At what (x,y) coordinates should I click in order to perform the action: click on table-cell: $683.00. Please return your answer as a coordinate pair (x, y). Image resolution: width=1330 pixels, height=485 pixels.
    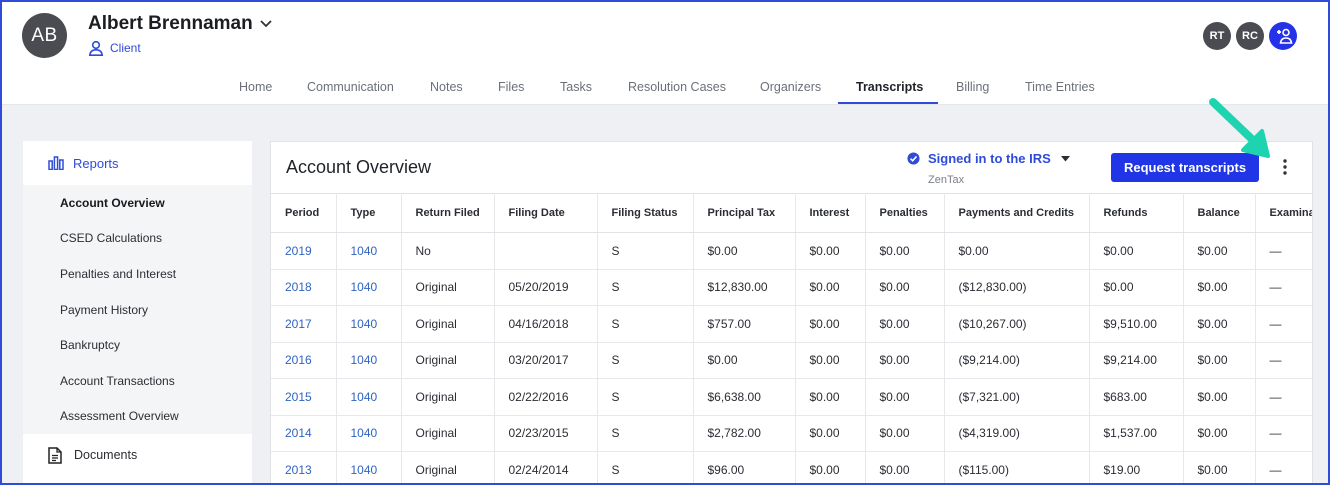
    Looking at the image, I should click on (1136, 397).